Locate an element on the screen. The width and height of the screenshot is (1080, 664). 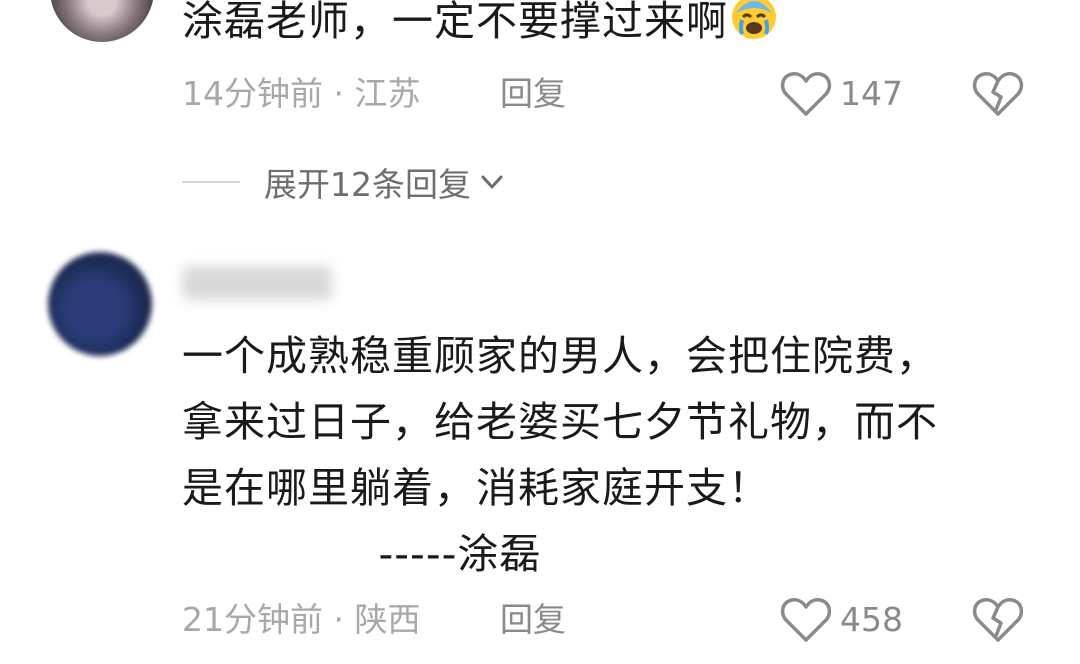
expand-replies-label: 展开12条回复 is located at coordinates (367, 184).